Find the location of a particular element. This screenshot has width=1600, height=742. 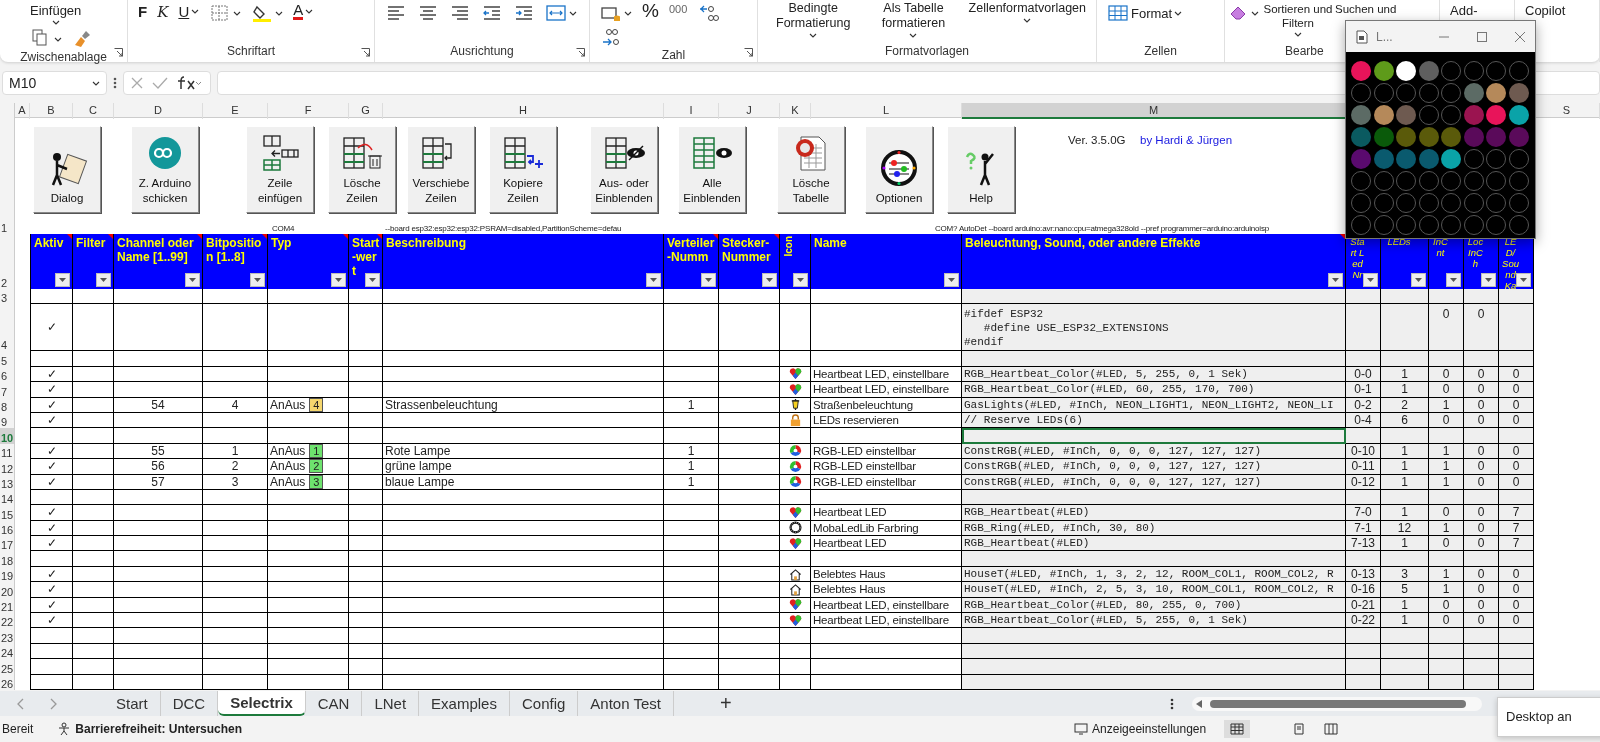

ribbon-button: U is located at coordinates (189, 11).